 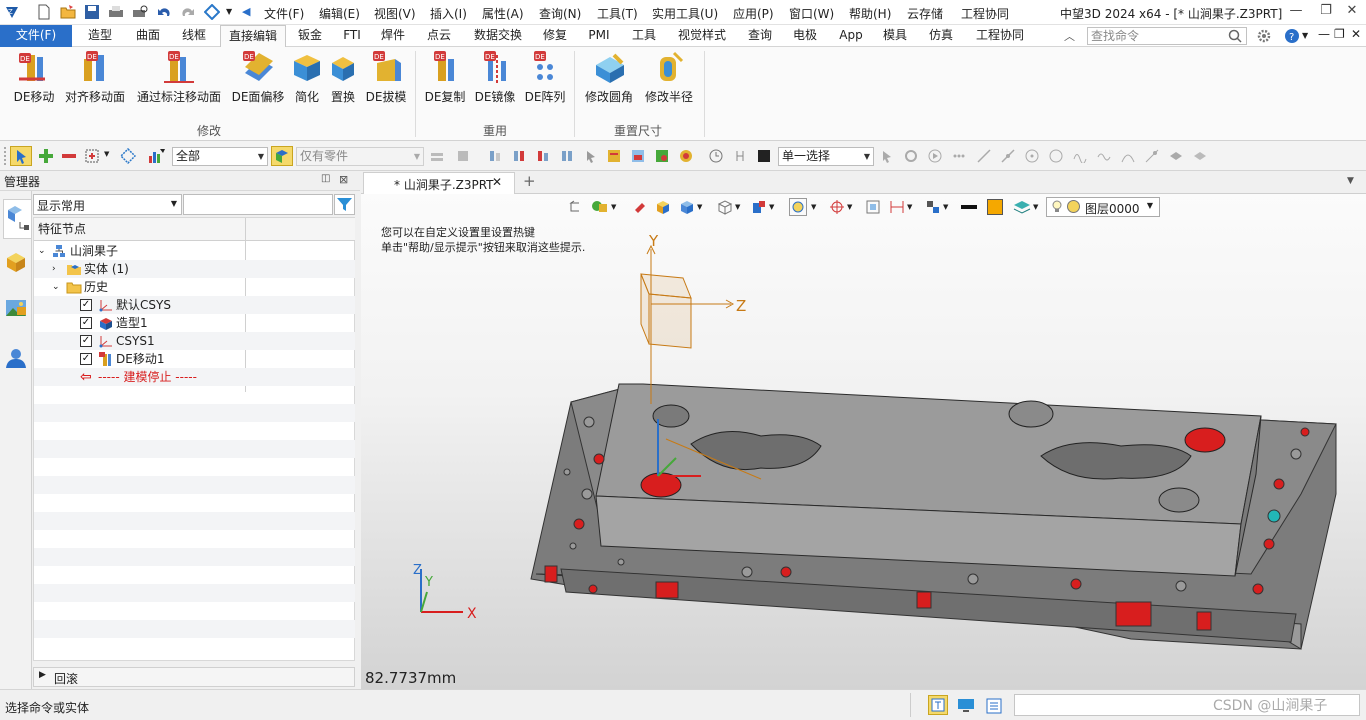 What do you see at coordinates (194, 251) in the screenshot?
I see `tree-row-root: ⌄ 山涧果子` at bounding box center [194, 251].